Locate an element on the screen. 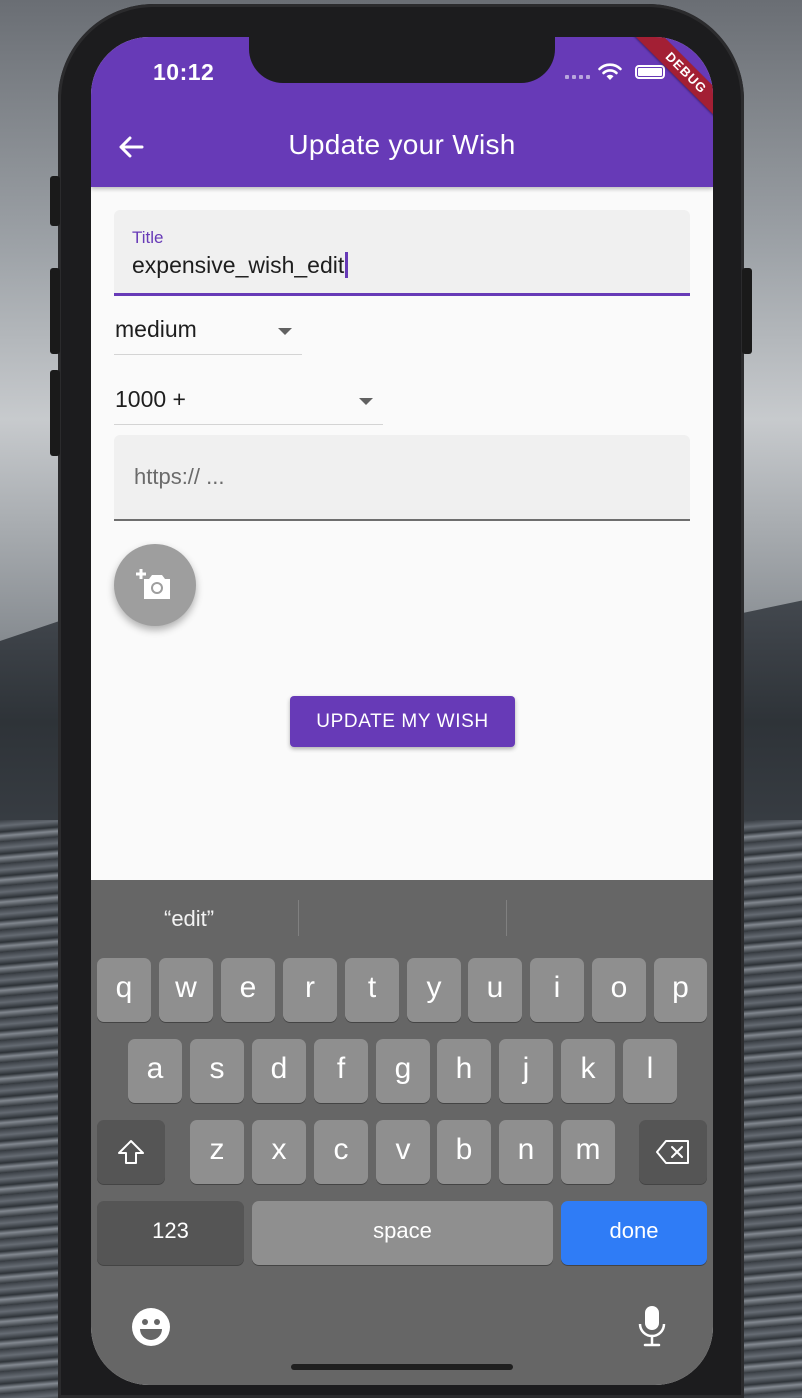 Image resolution: width=802 pixels, height=1398 pixels. add-a-photo-icon is located at coordinates (153, 584).